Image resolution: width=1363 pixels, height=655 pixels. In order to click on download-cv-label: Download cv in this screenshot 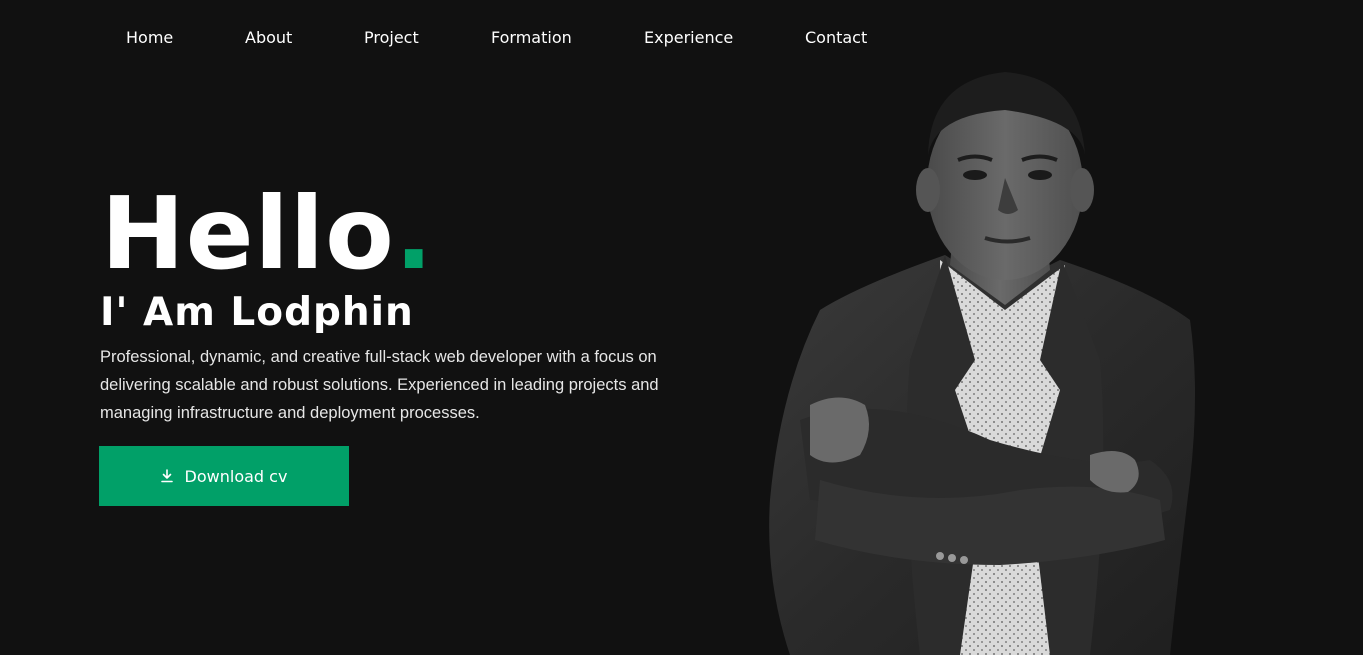, I will do `click(236, 476)`.